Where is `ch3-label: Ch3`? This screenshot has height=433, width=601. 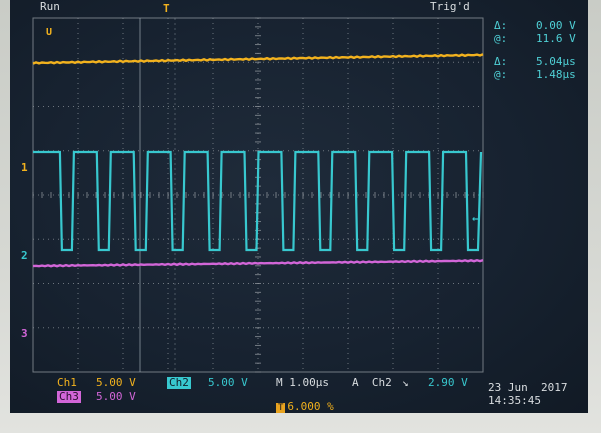
ch3-label: Ch3 is located at coordinates (69, 397).